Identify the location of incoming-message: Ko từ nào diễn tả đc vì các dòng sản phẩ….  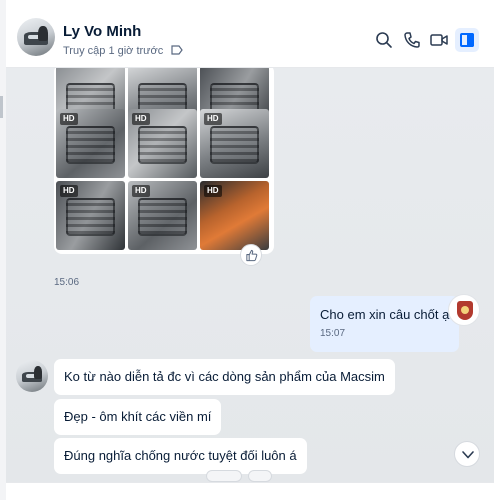
(224, 377).